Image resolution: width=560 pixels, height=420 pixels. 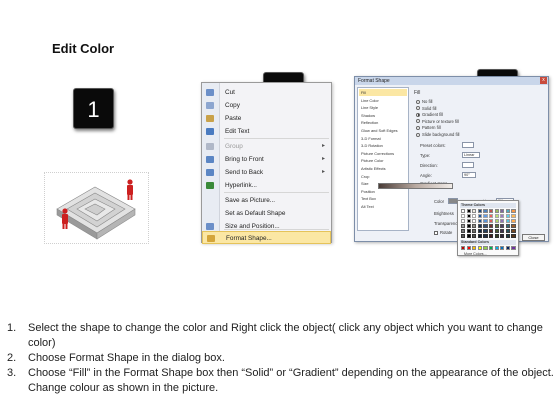 I want to click on menu-item-group: Group ▸, so click(x=266, y=146).